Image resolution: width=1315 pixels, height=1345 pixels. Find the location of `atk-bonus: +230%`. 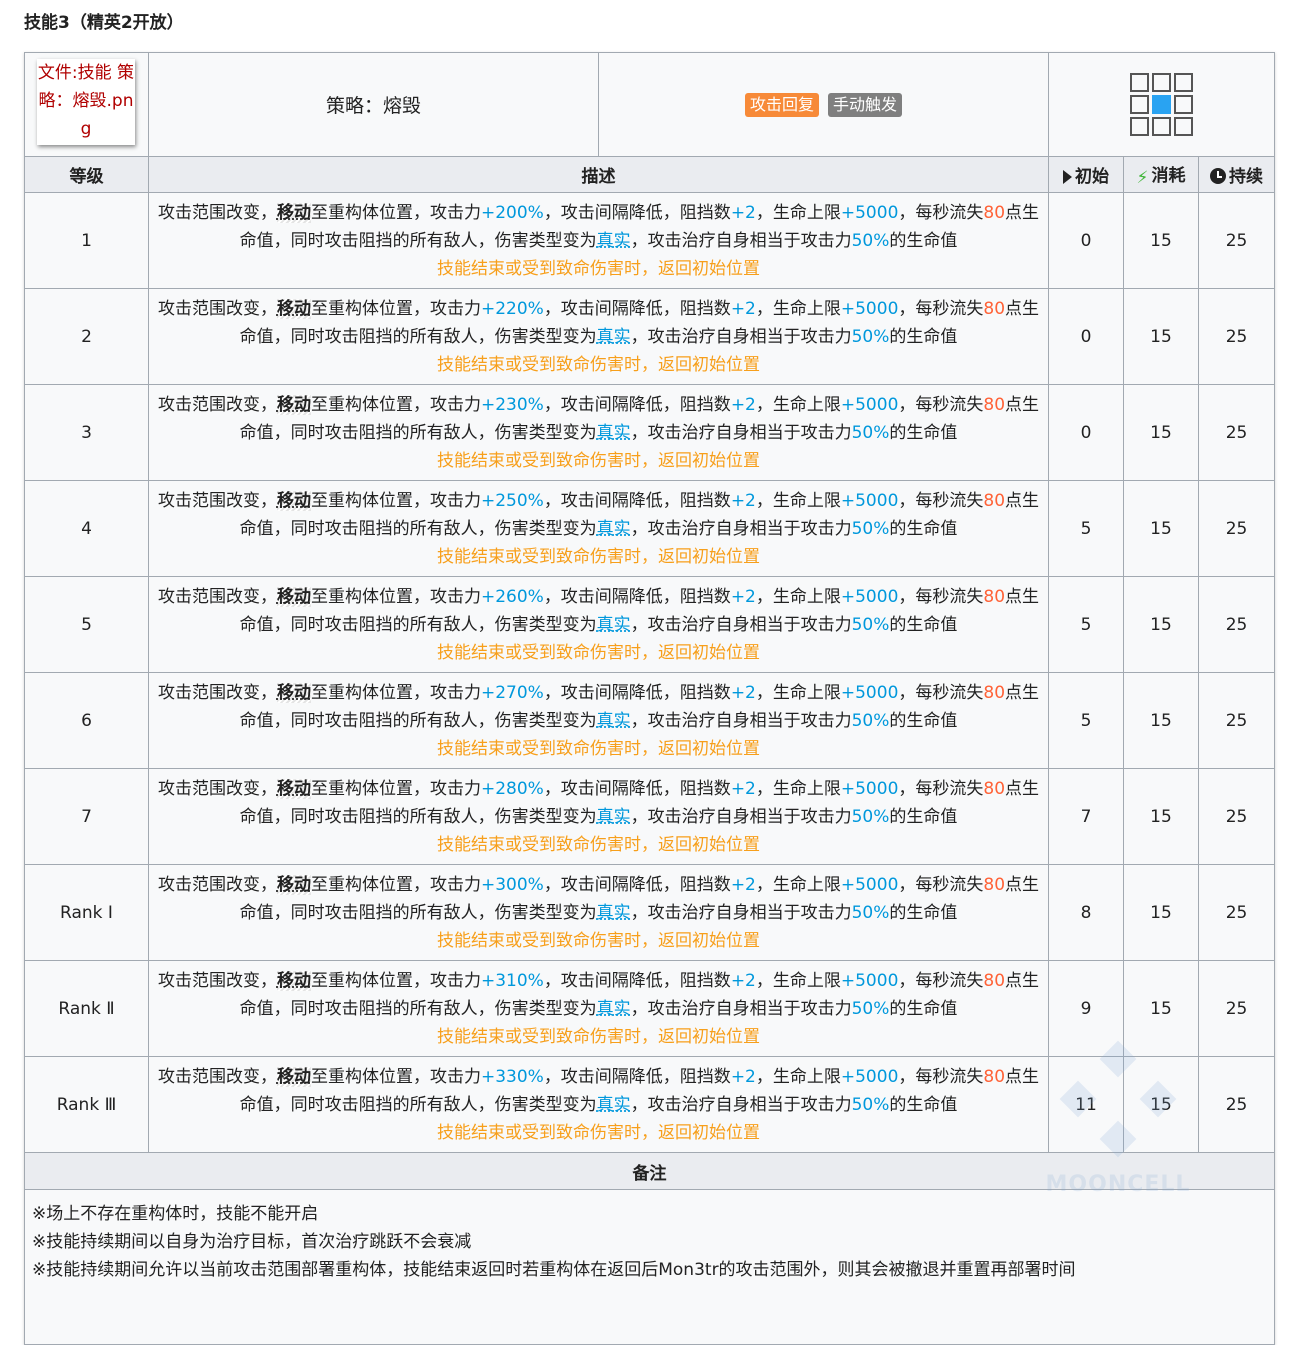

atk-bonus: +230% is located at coordinates (512, 404).